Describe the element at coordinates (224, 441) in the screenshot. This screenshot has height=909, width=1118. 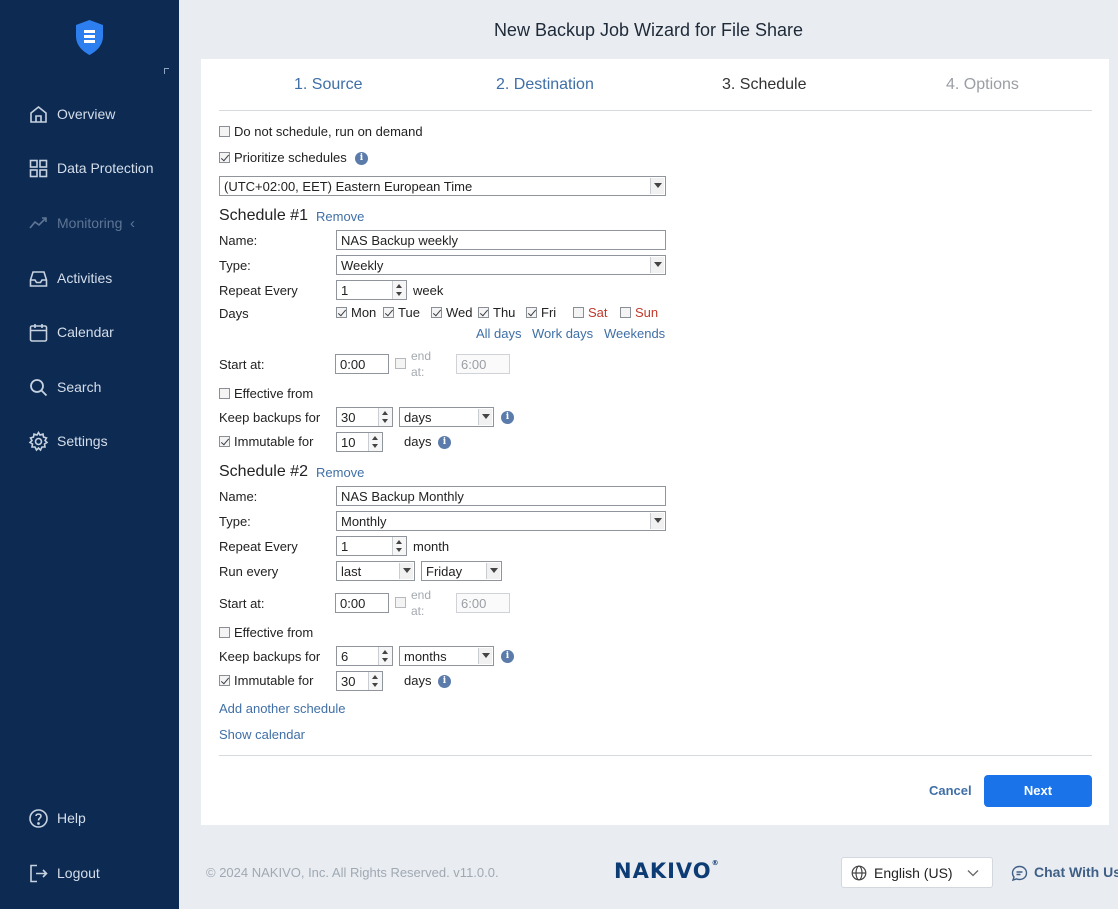
I see `schedule-1-immutable-checkbox` at that location.